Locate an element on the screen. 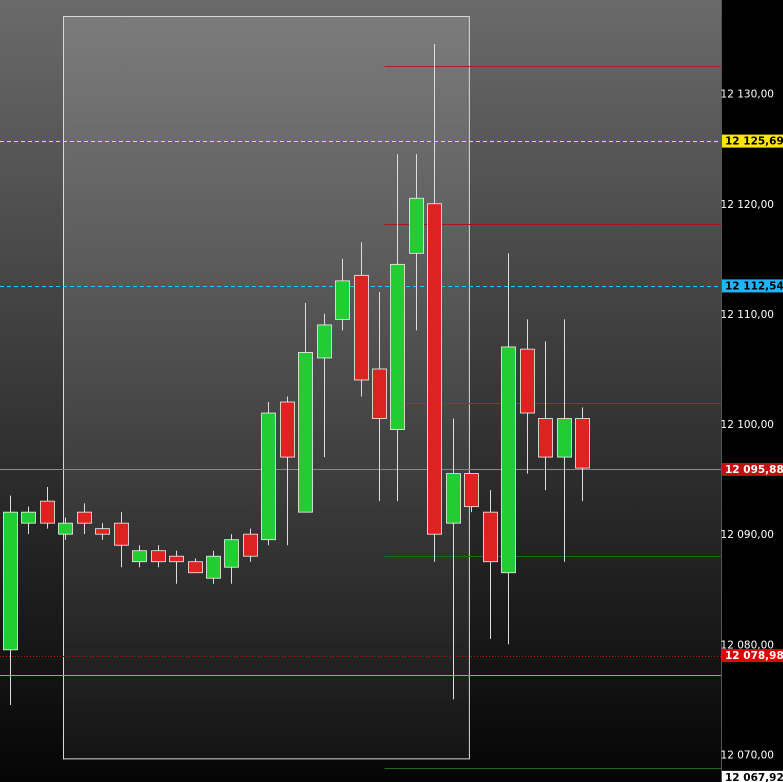 This screenshot has width=783, height=782. y-tick-label: 12 090,00 is located at coordinates (747, 535).